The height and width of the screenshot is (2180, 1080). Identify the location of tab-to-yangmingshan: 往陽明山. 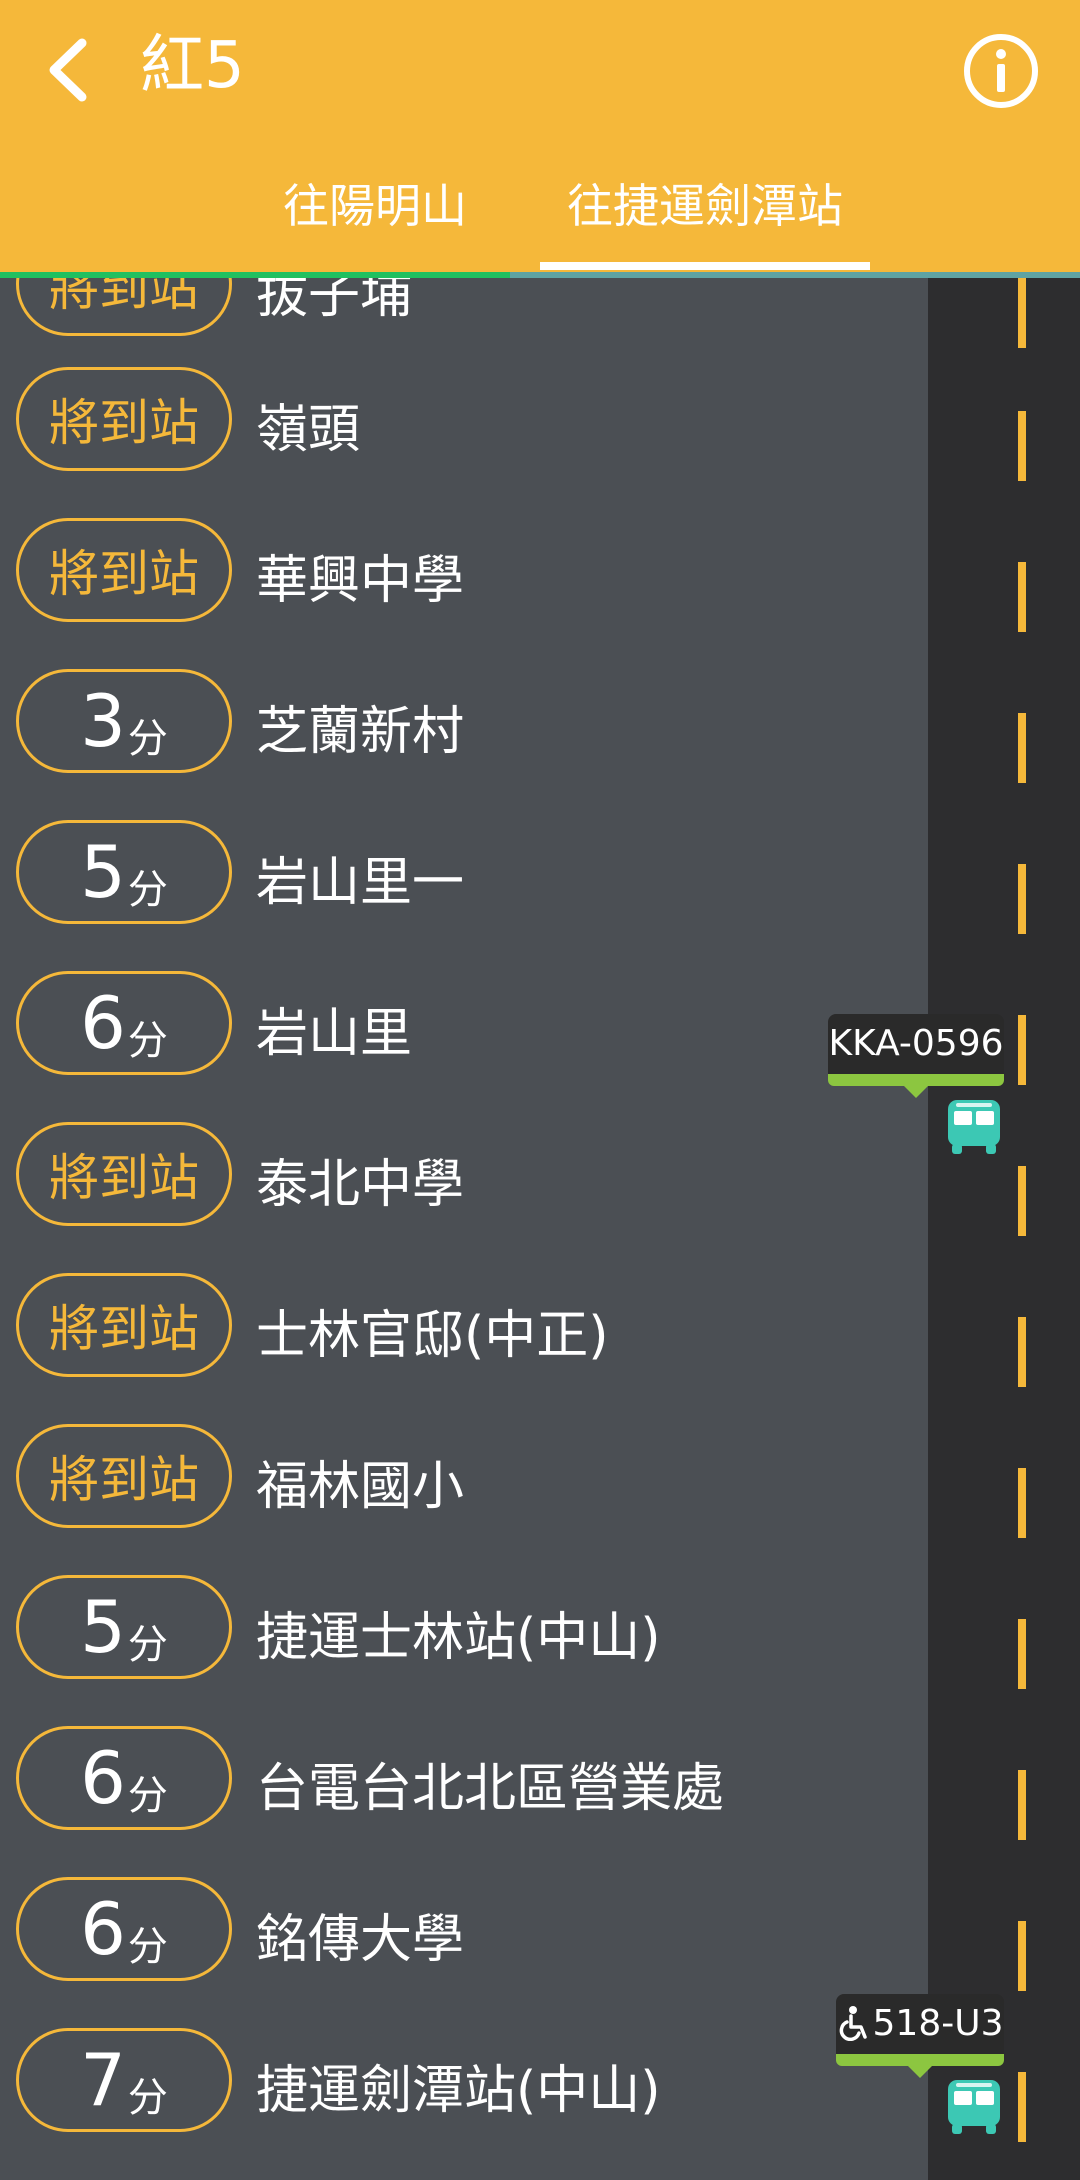
(375, 214).